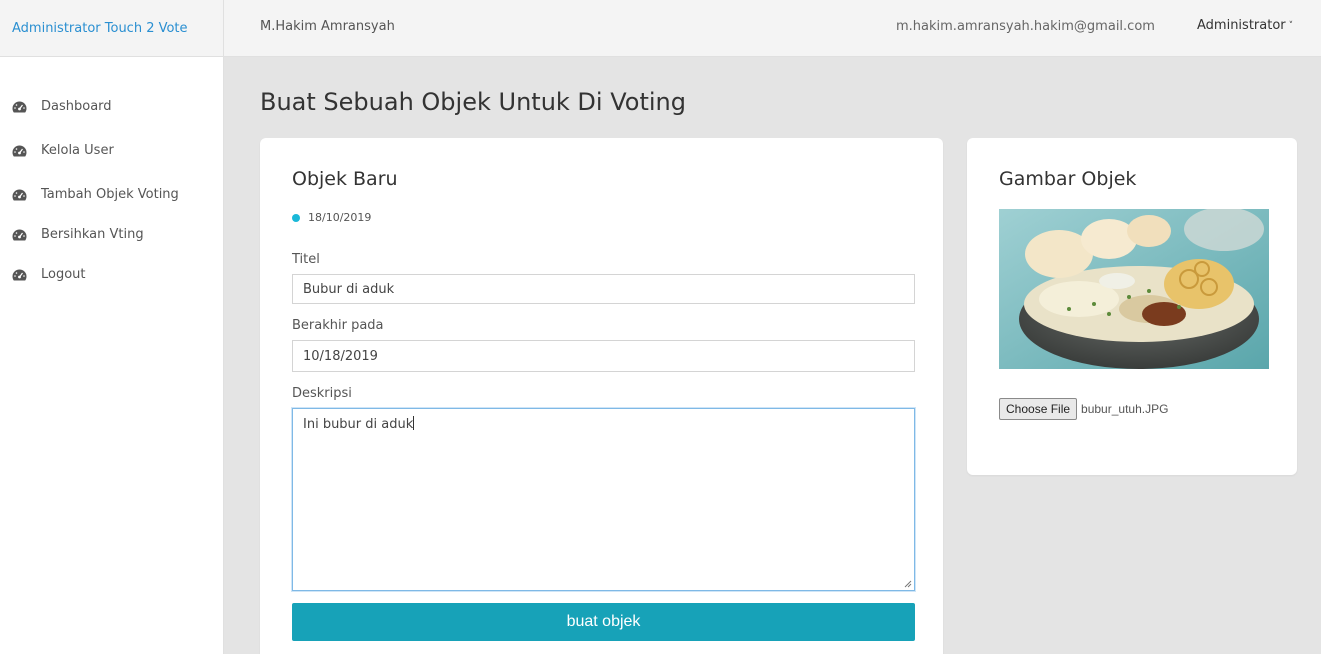  I want to click on berakhir-label: Berakhir pada, so click(338, 325).